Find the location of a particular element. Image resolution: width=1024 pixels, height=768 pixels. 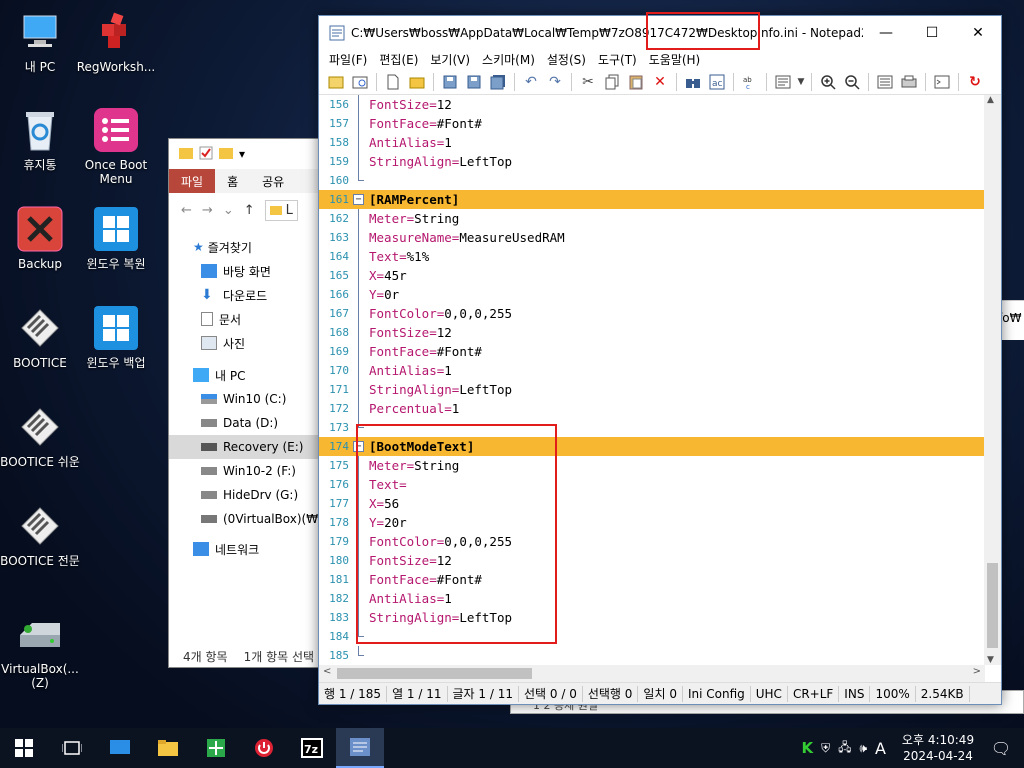

properties-icon is located at coordinates (206, 154).